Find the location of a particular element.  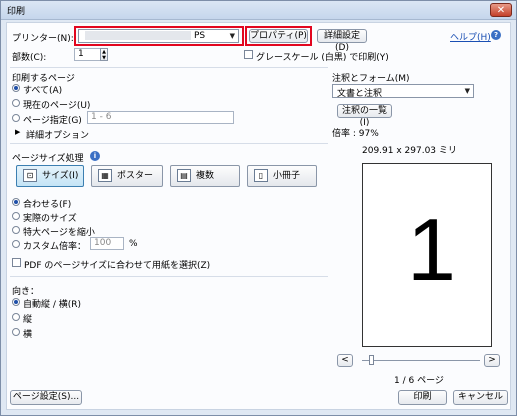

percent-label: % is located at coordinates (133, 244).